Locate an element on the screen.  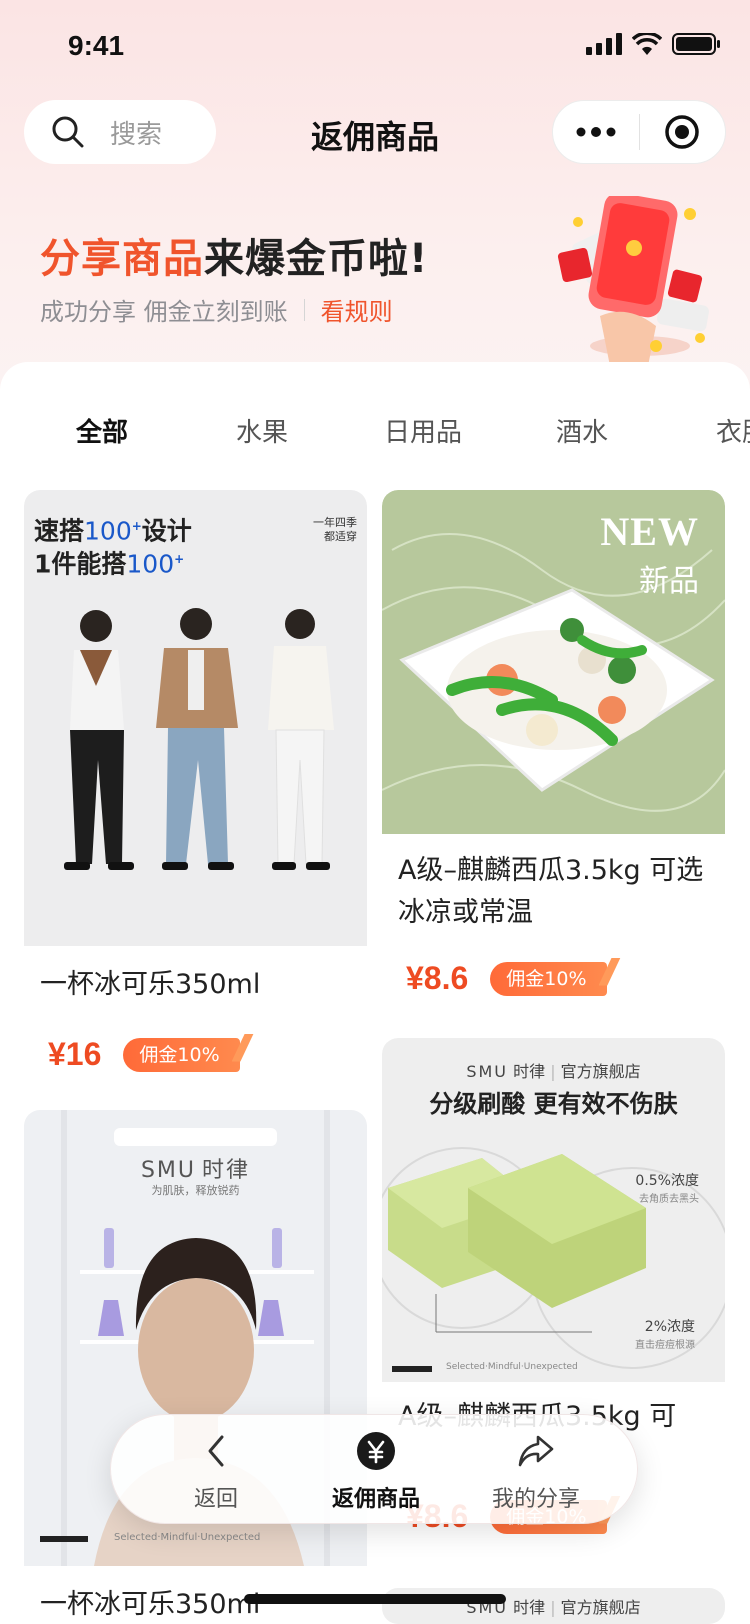
product-headline: 分级刷酸 更有效不伤肤 is located at coordinates (553, 1104).